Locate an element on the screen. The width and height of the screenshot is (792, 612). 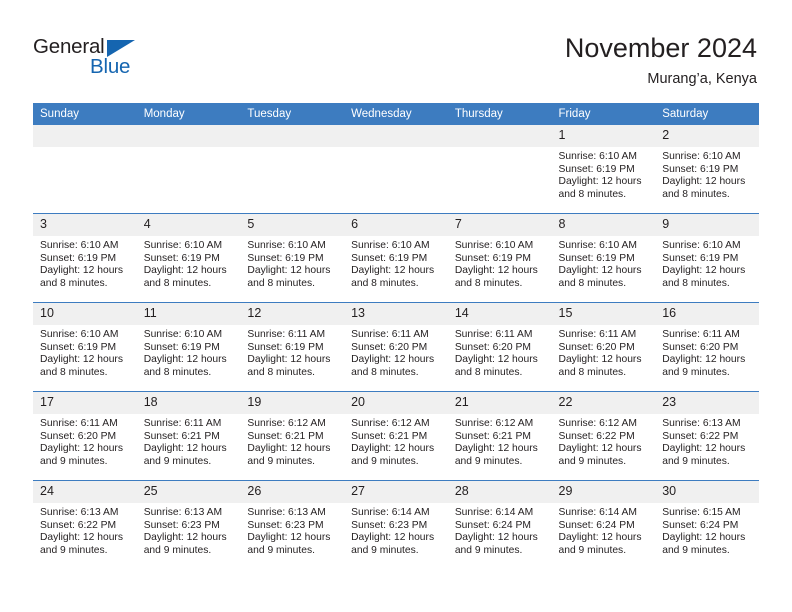
sunset-text: Sunset: 6:21 PM is located at coordinates (285, 436).